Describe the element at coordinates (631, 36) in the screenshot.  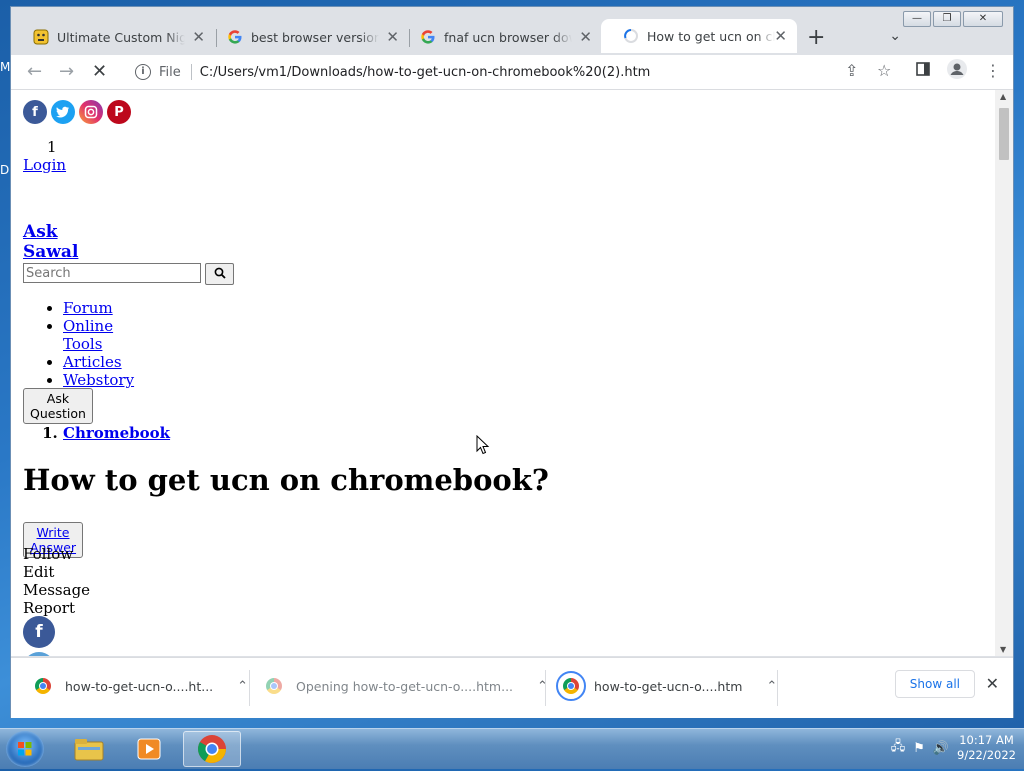
I see `loading-spinner-icon` at that location.